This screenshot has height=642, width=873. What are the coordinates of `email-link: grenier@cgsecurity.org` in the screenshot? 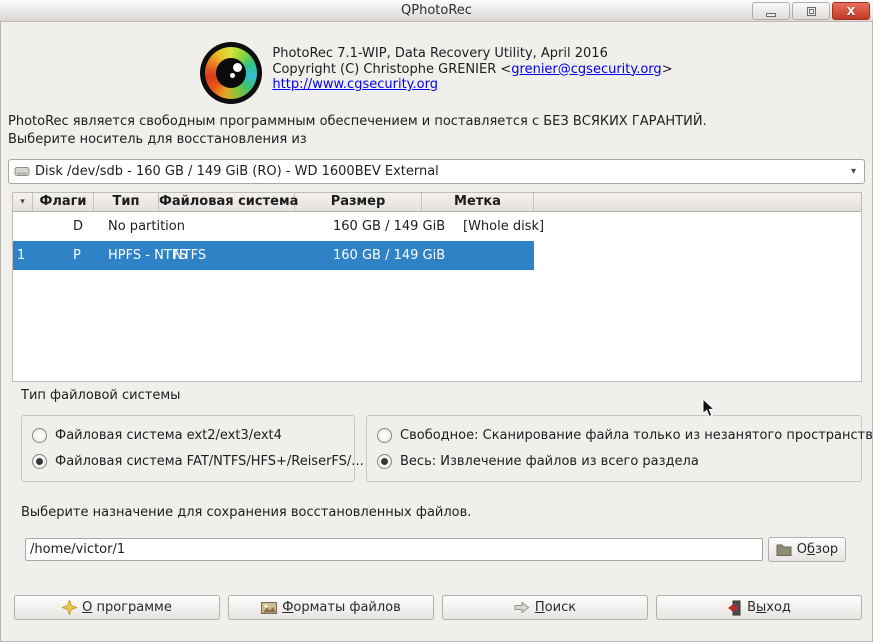 It's located at (586, 69).